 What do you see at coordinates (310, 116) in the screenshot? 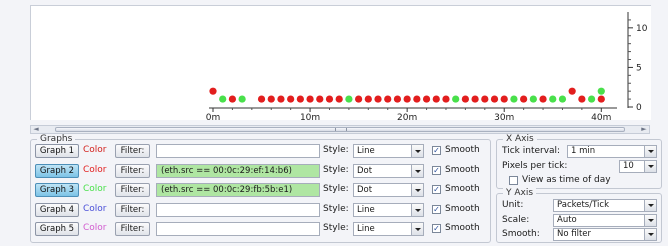
I see `x-tick-label: 10m` at bounding box center [310, 116].